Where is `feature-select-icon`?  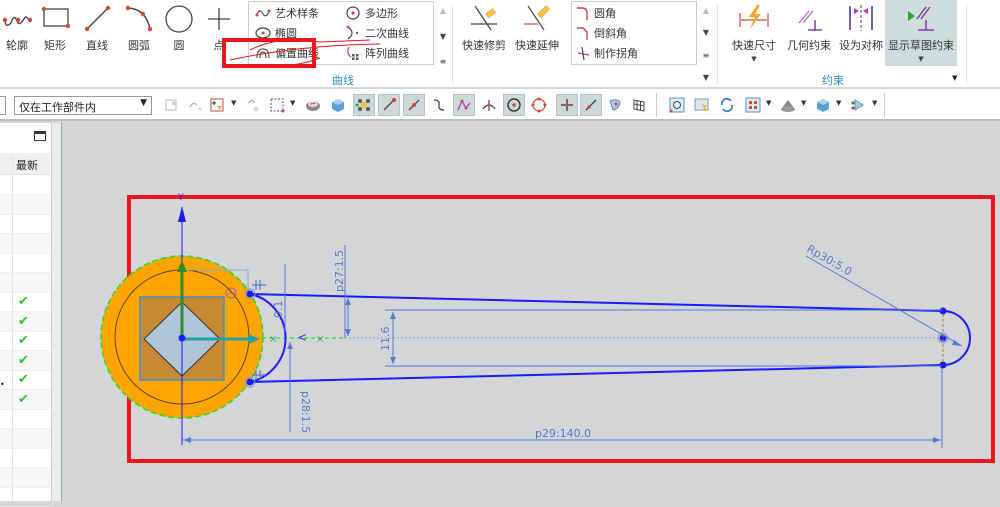 feature-select-icon is located at coordinates (171, 105).